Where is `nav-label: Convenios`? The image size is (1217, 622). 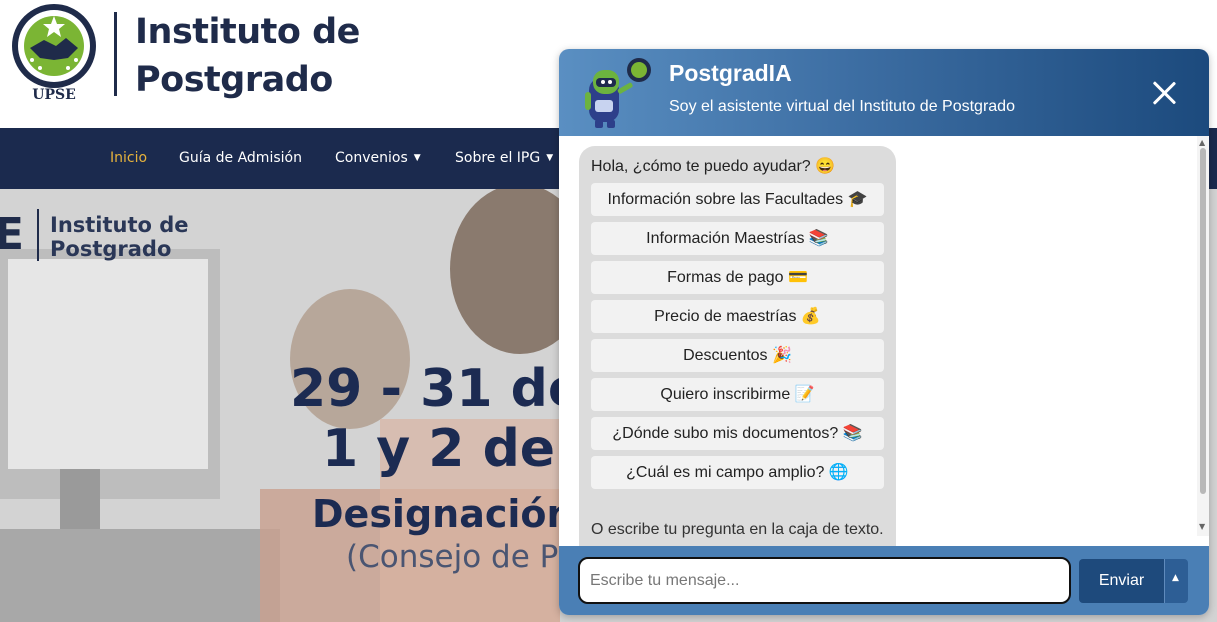
nav-label: Convenios is located at coordinates (371, 158).